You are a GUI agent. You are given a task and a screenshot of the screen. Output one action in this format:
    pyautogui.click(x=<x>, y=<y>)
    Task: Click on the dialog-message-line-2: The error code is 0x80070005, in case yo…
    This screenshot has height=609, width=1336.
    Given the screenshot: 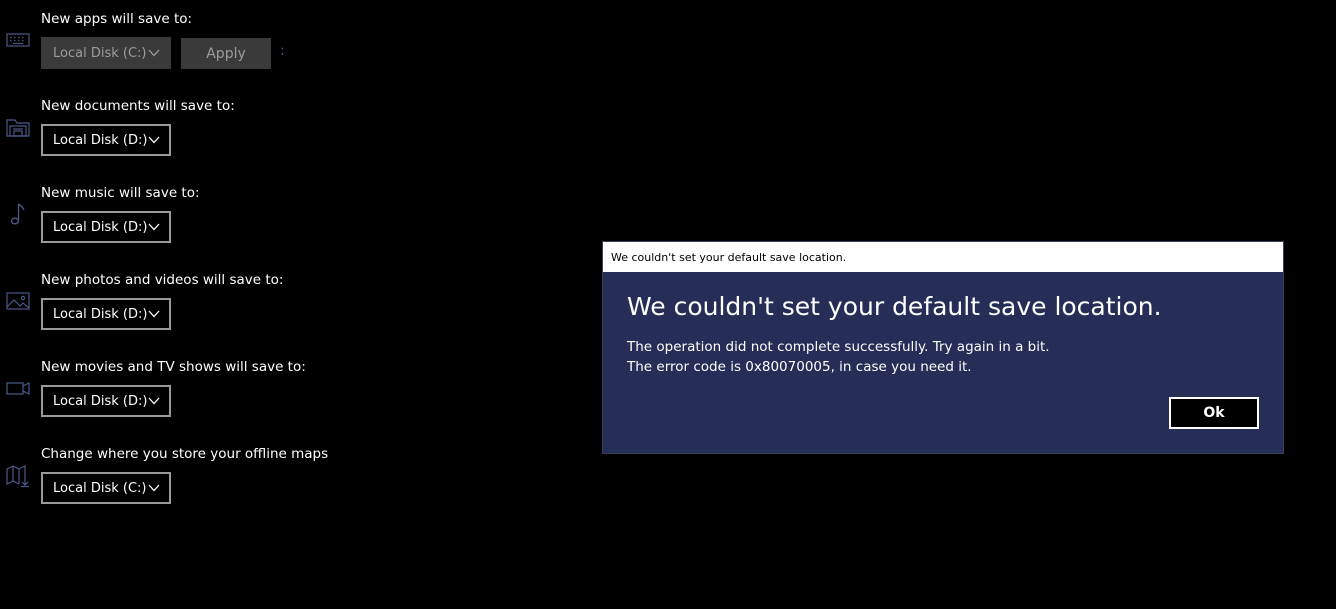 What is the action you would take?
    pyautogui.click(x=799, y=367)
    